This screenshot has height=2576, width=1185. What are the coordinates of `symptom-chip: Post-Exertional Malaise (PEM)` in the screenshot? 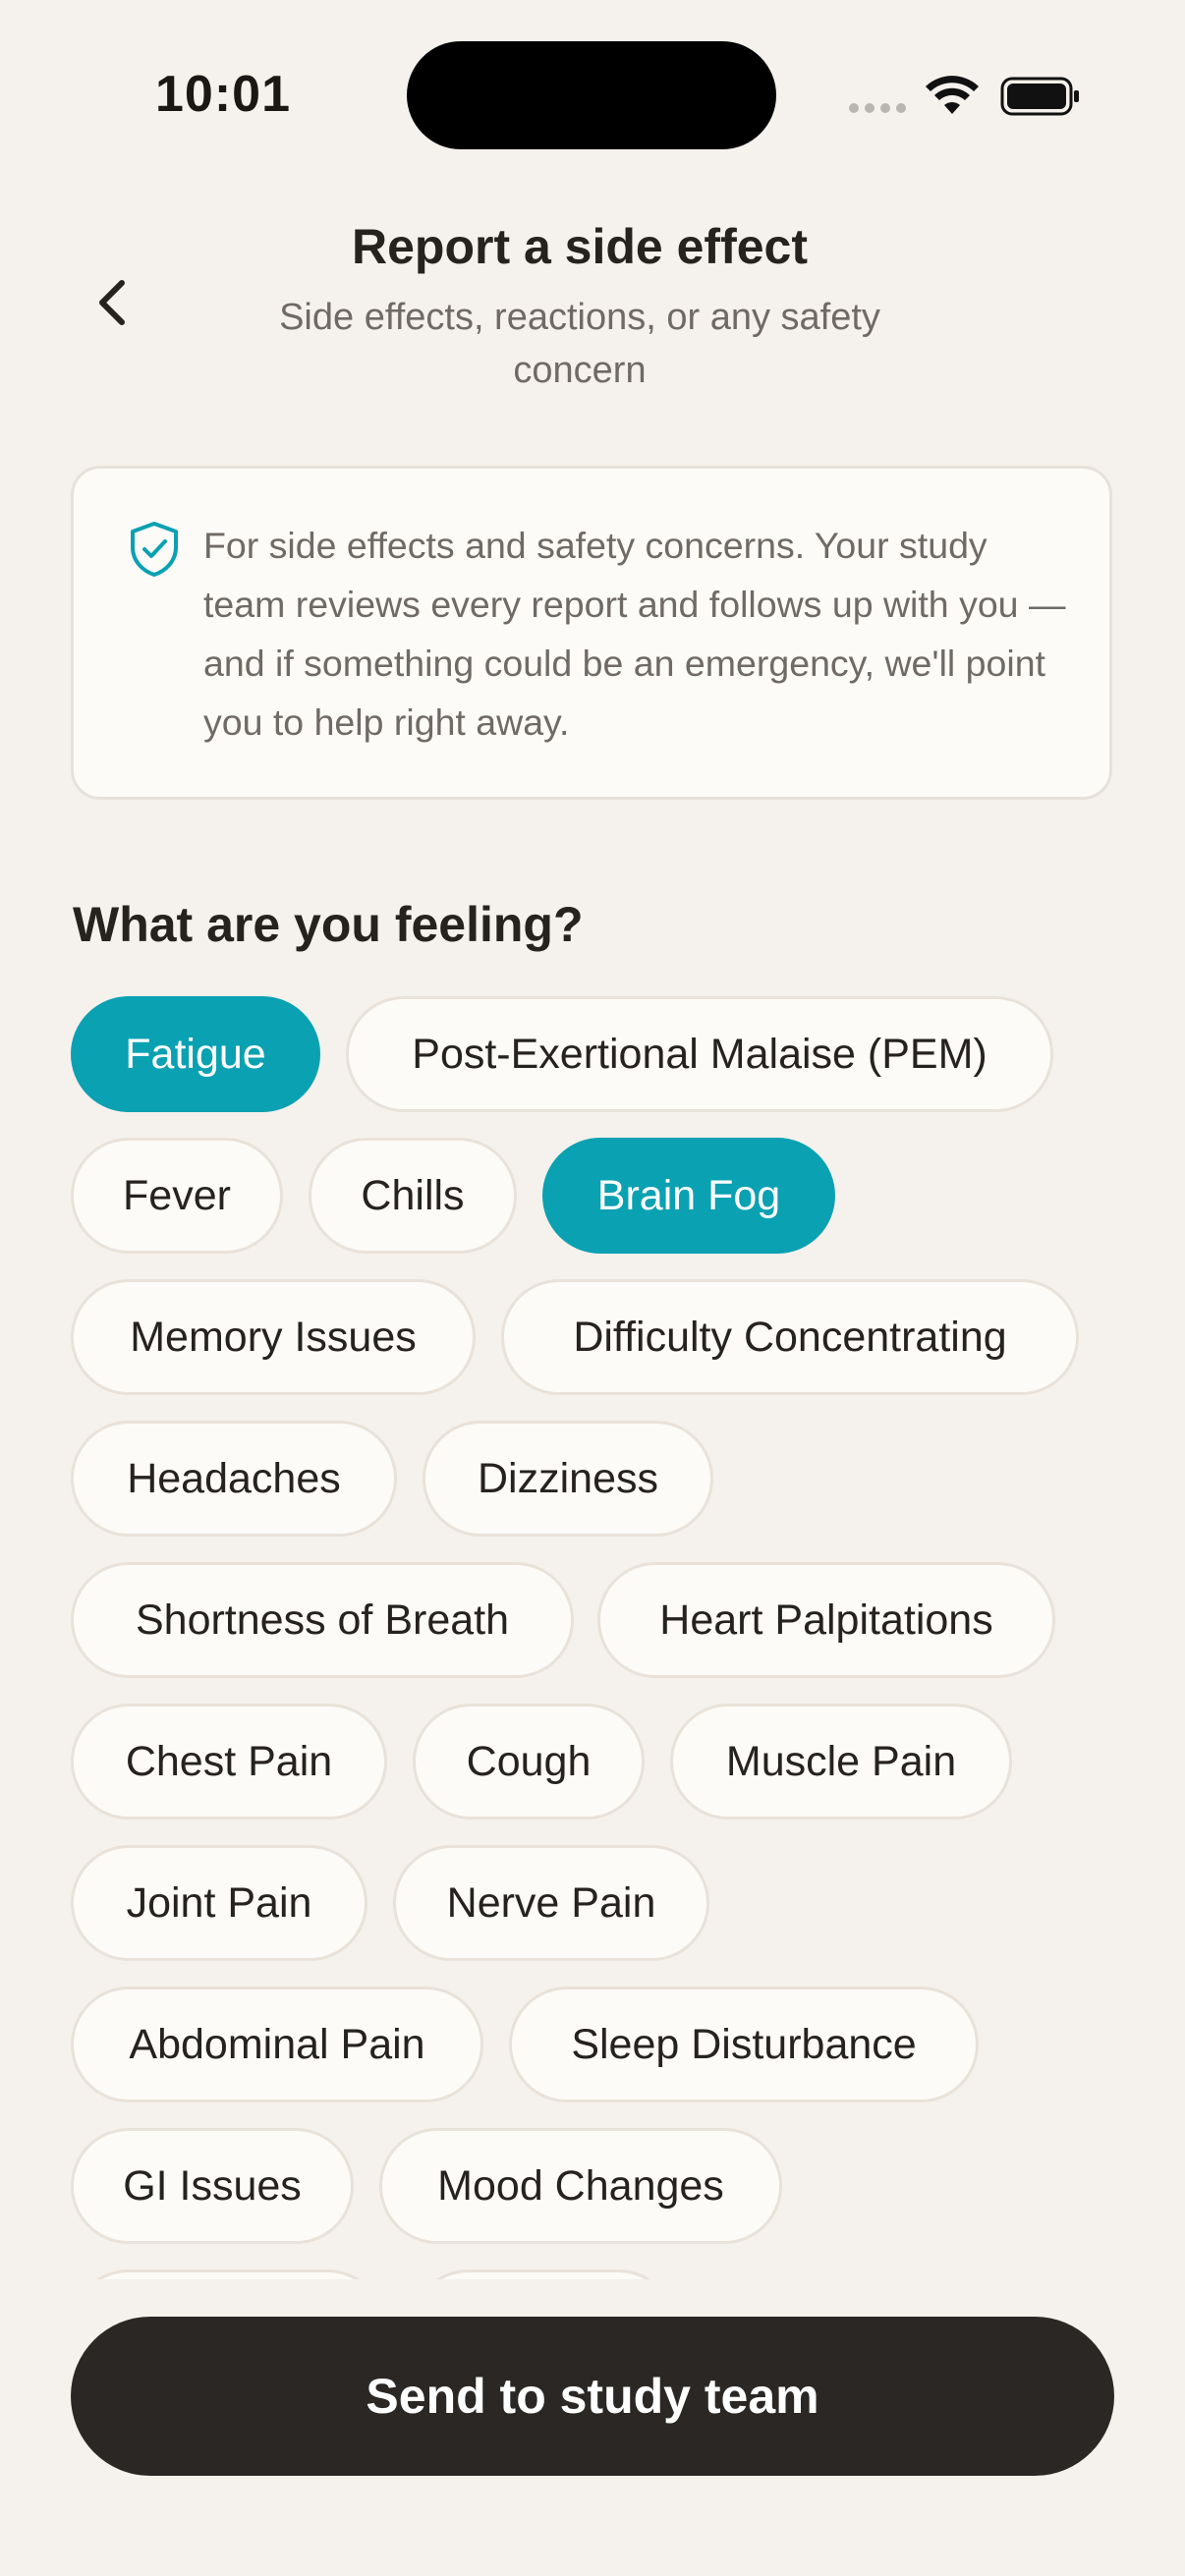 It's located at (699, 1054).